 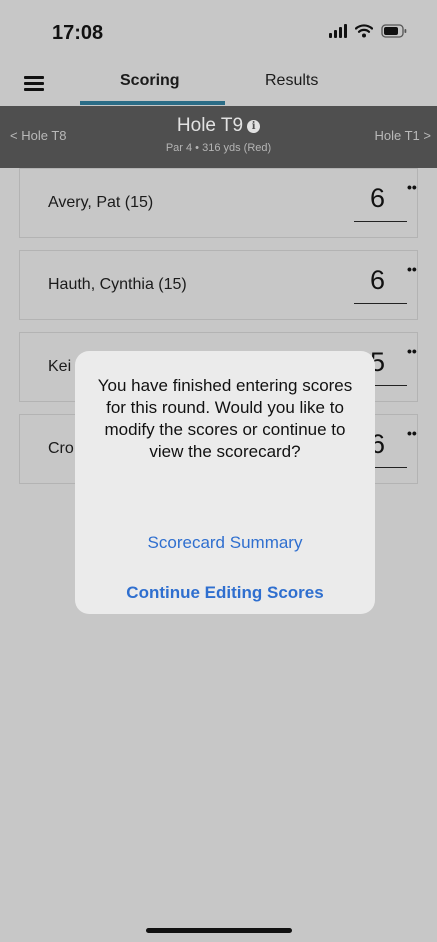 What do you see at coordinates (101, 202) in the screenshot?
I see `player-name: Avery, Pat (15)` at bounding box center [101, 202].